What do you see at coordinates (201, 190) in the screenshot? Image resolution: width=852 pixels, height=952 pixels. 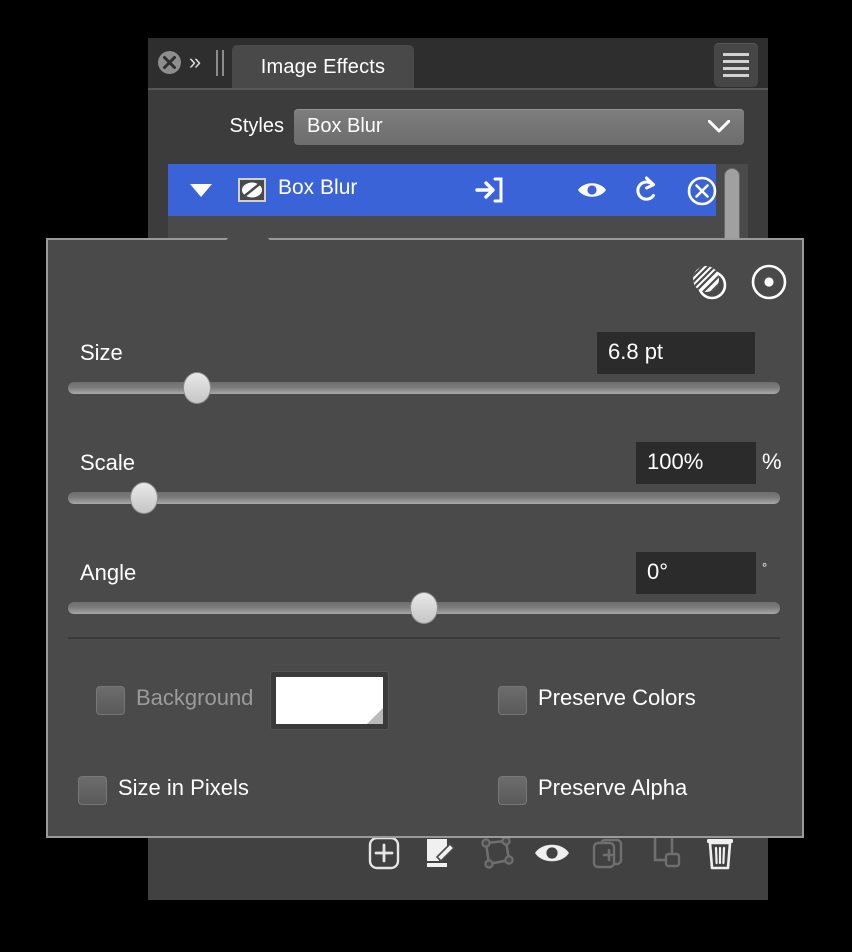 I see `triangle-down-icon` at bounding box center [201, 190].